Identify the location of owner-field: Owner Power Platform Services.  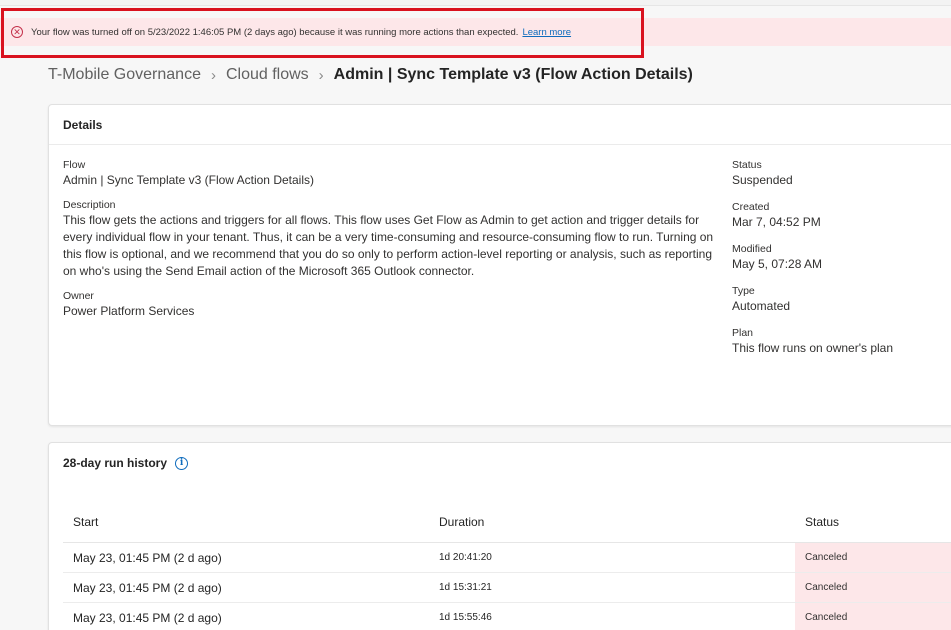
(389, 305).